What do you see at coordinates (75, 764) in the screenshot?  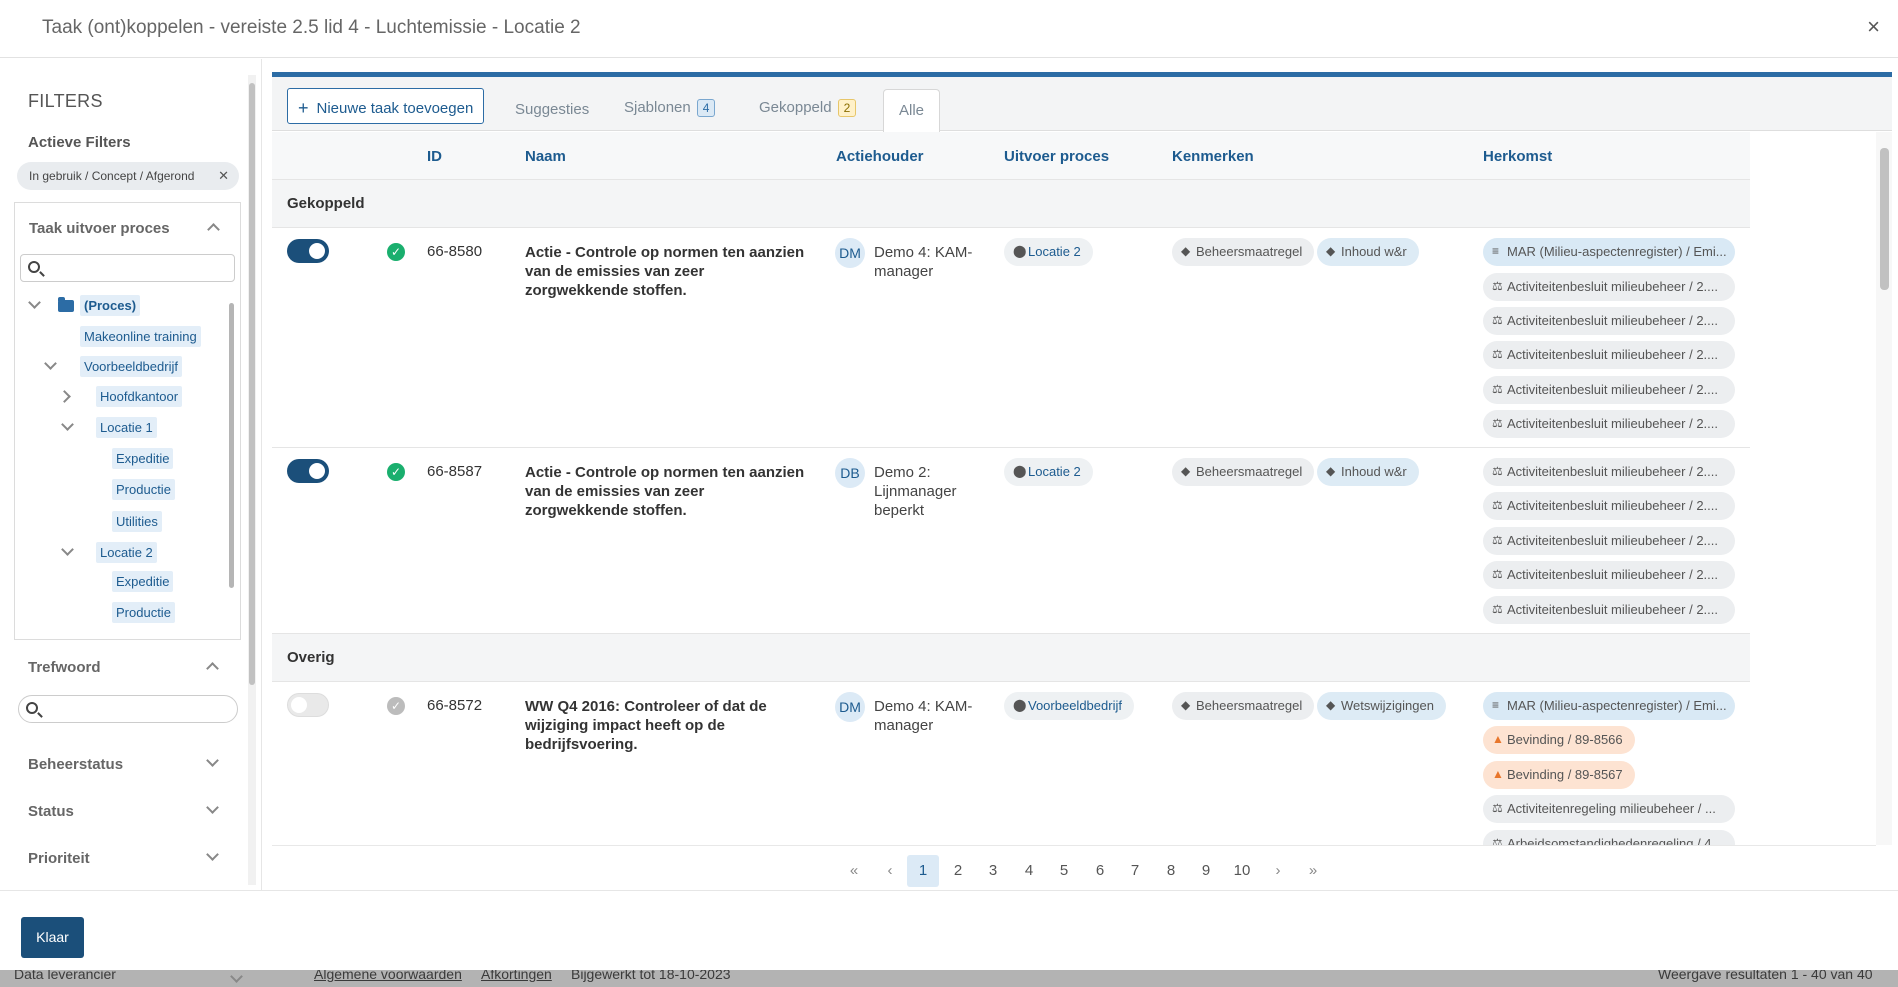 I see `beheerstatus-section-title: Beheerstatus` at bounding box center [75, 764].